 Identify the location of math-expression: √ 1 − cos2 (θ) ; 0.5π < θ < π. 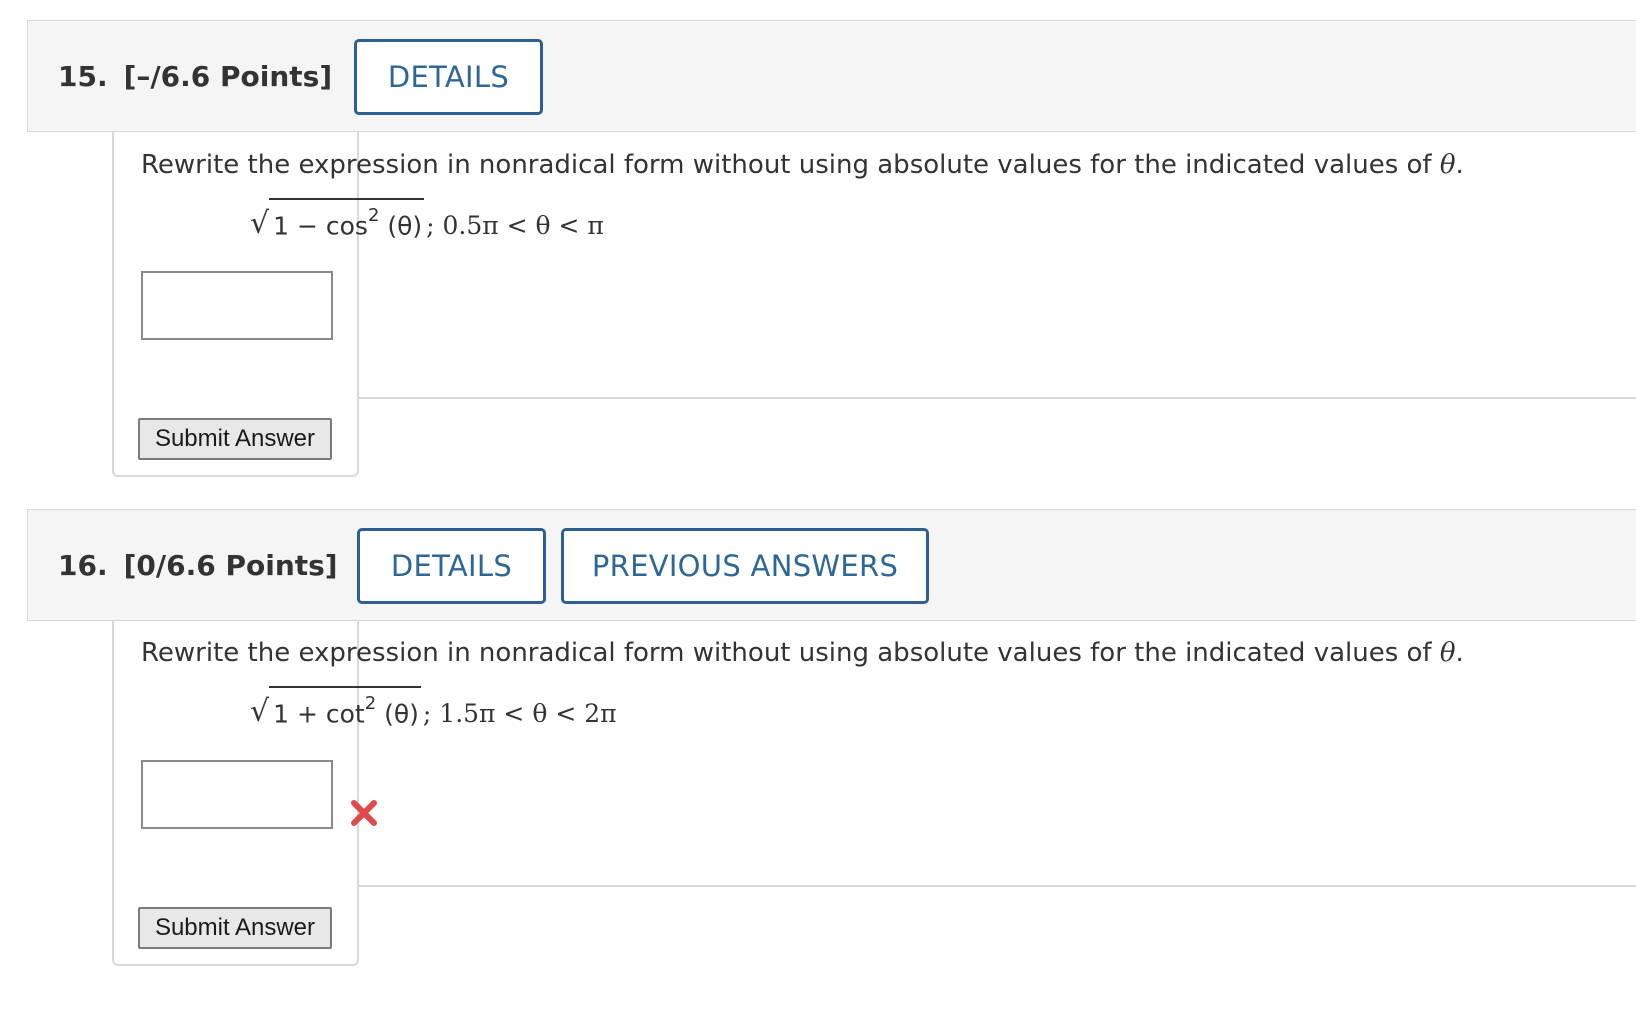
(427, 220).